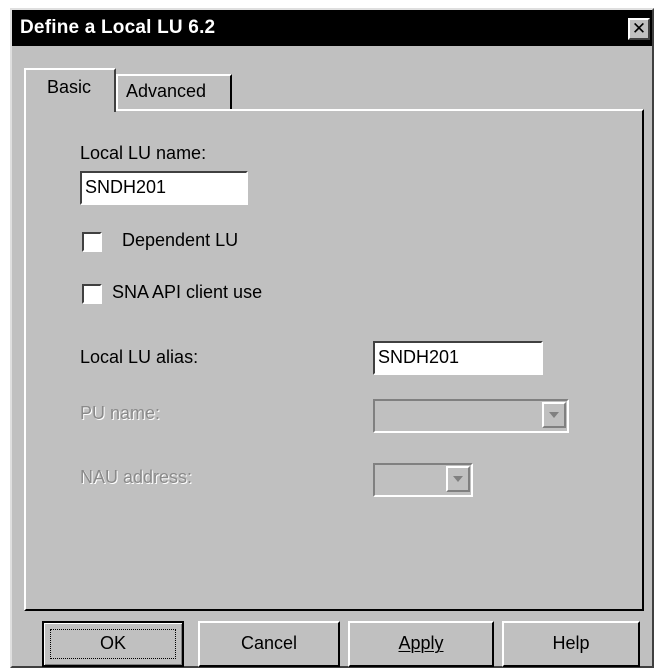 This screenshot has width=656, height=669. I want to click on sna-api-client-use-label: SNA API client use, so click(187, 292).